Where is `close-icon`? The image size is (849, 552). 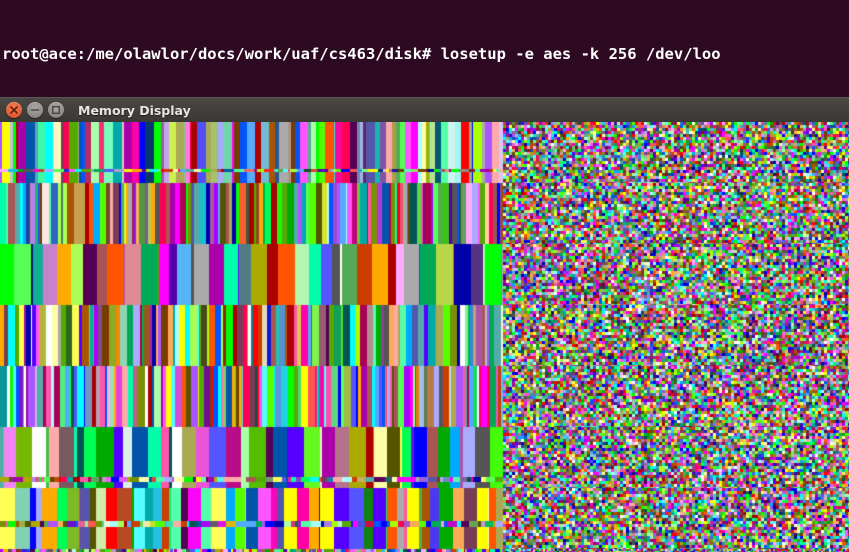 close-icon is located at coordinates (14, 110).